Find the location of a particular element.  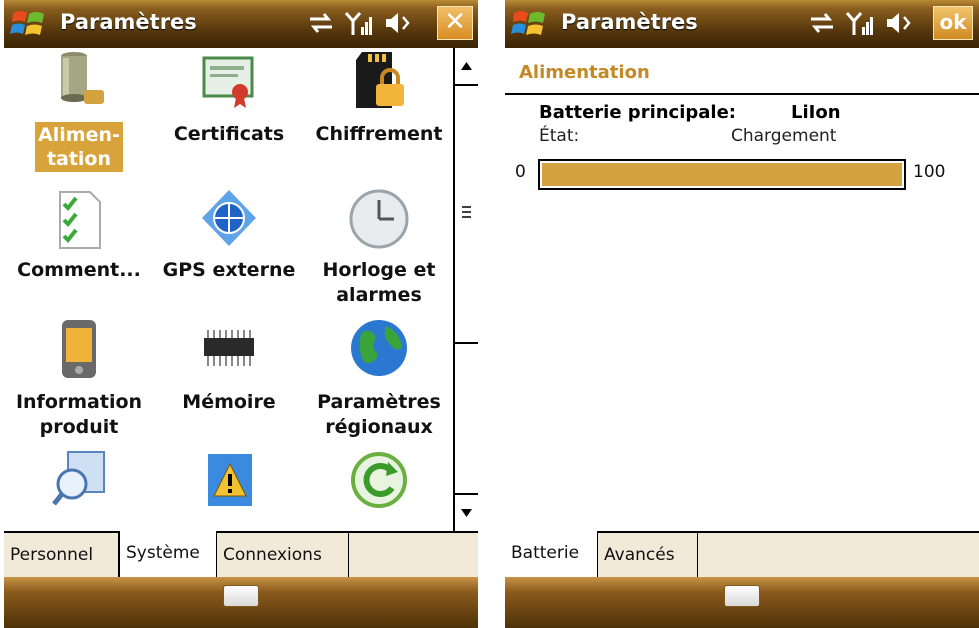

grid-item-label: Information produit is located at coordinates (79, 414).